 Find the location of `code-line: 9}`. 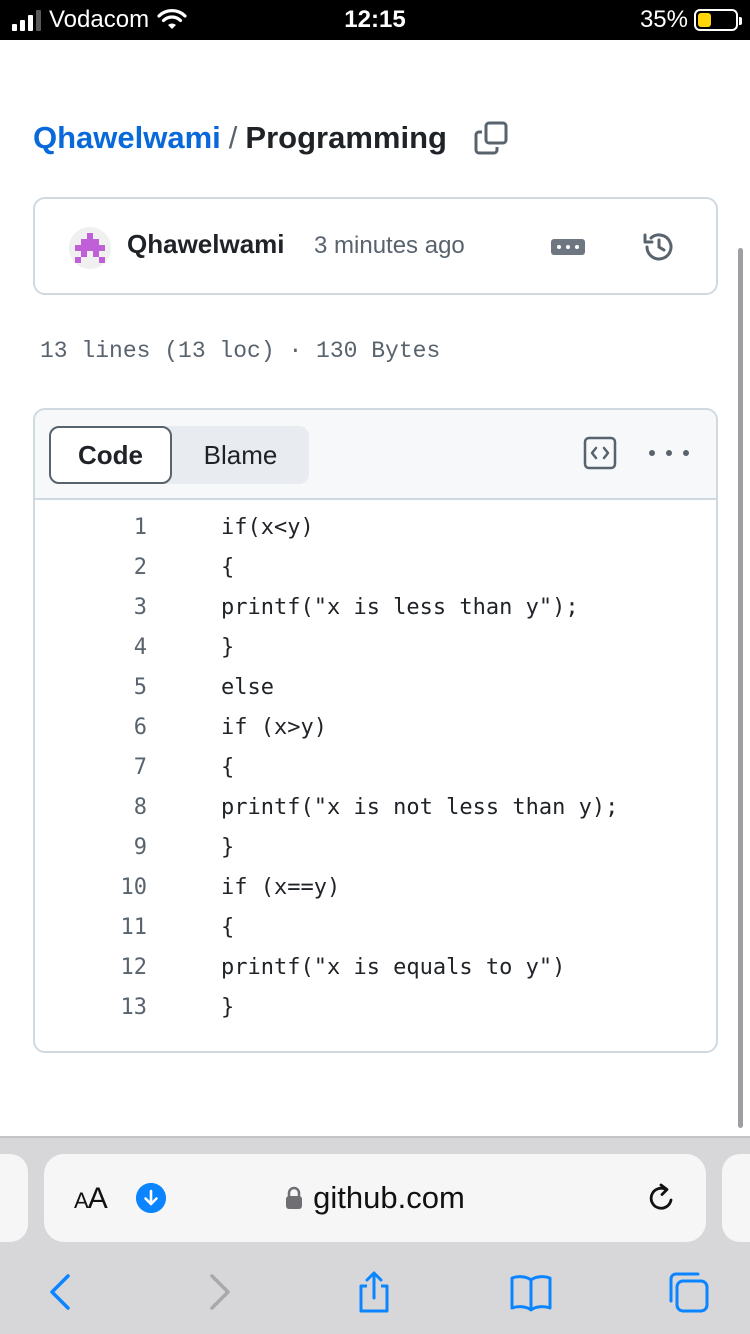

code-line: 9} is located at coordinates (375, 848).